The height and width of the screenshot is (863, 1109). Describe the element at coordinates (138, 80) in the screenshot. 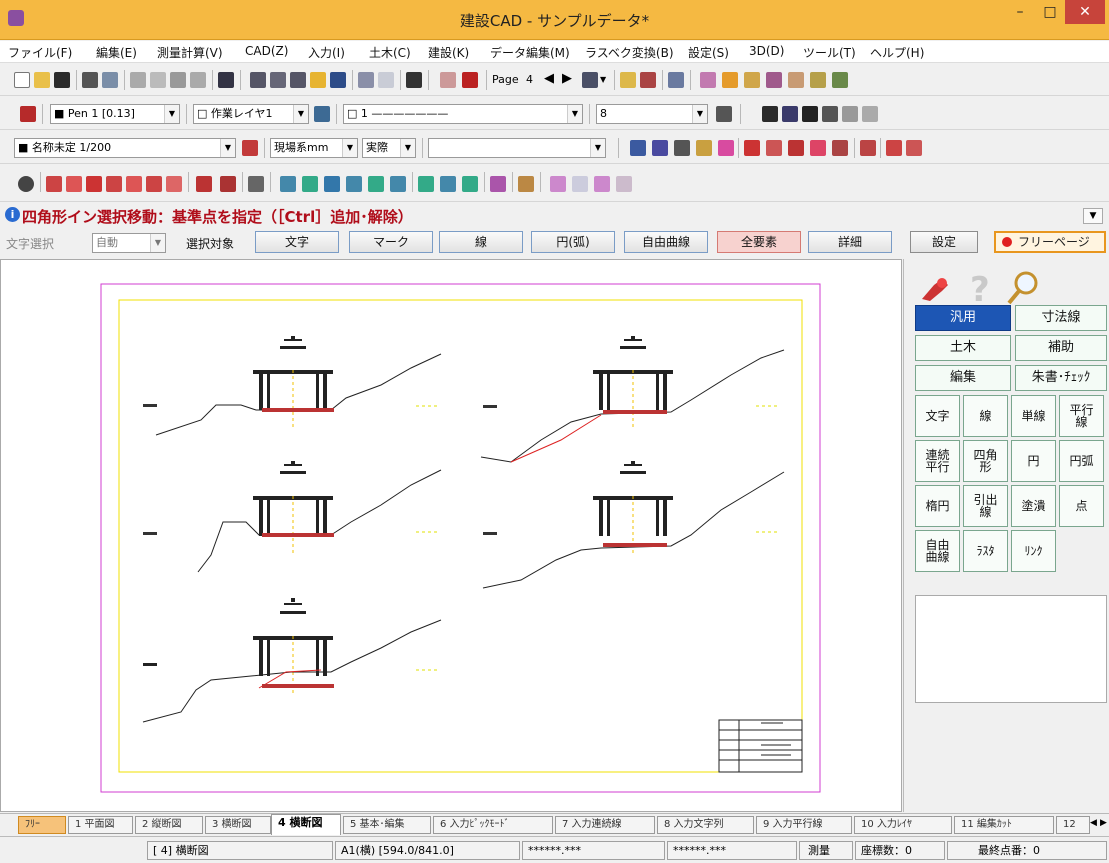

I see `cut-icon` at that location.